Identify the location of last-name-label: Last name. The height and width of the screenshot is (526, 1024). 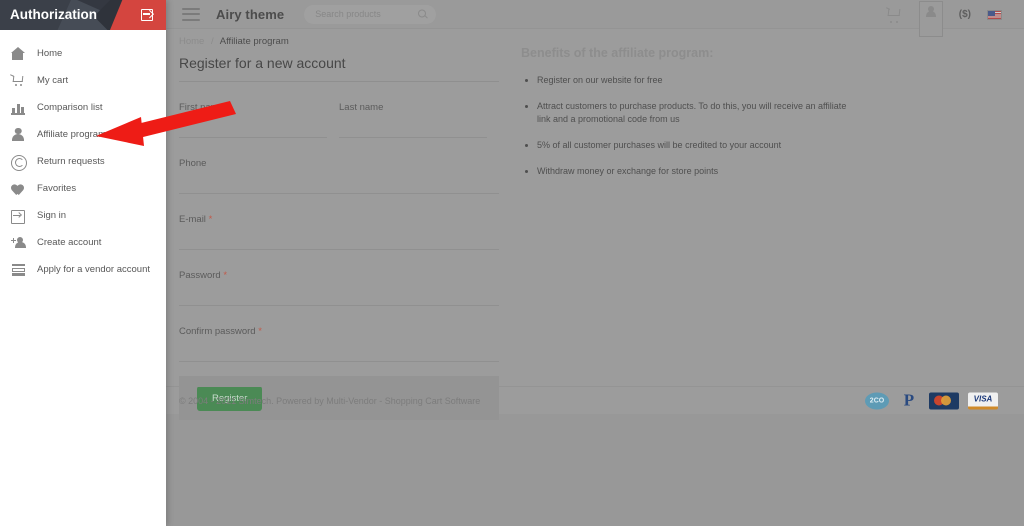
(361, 107).